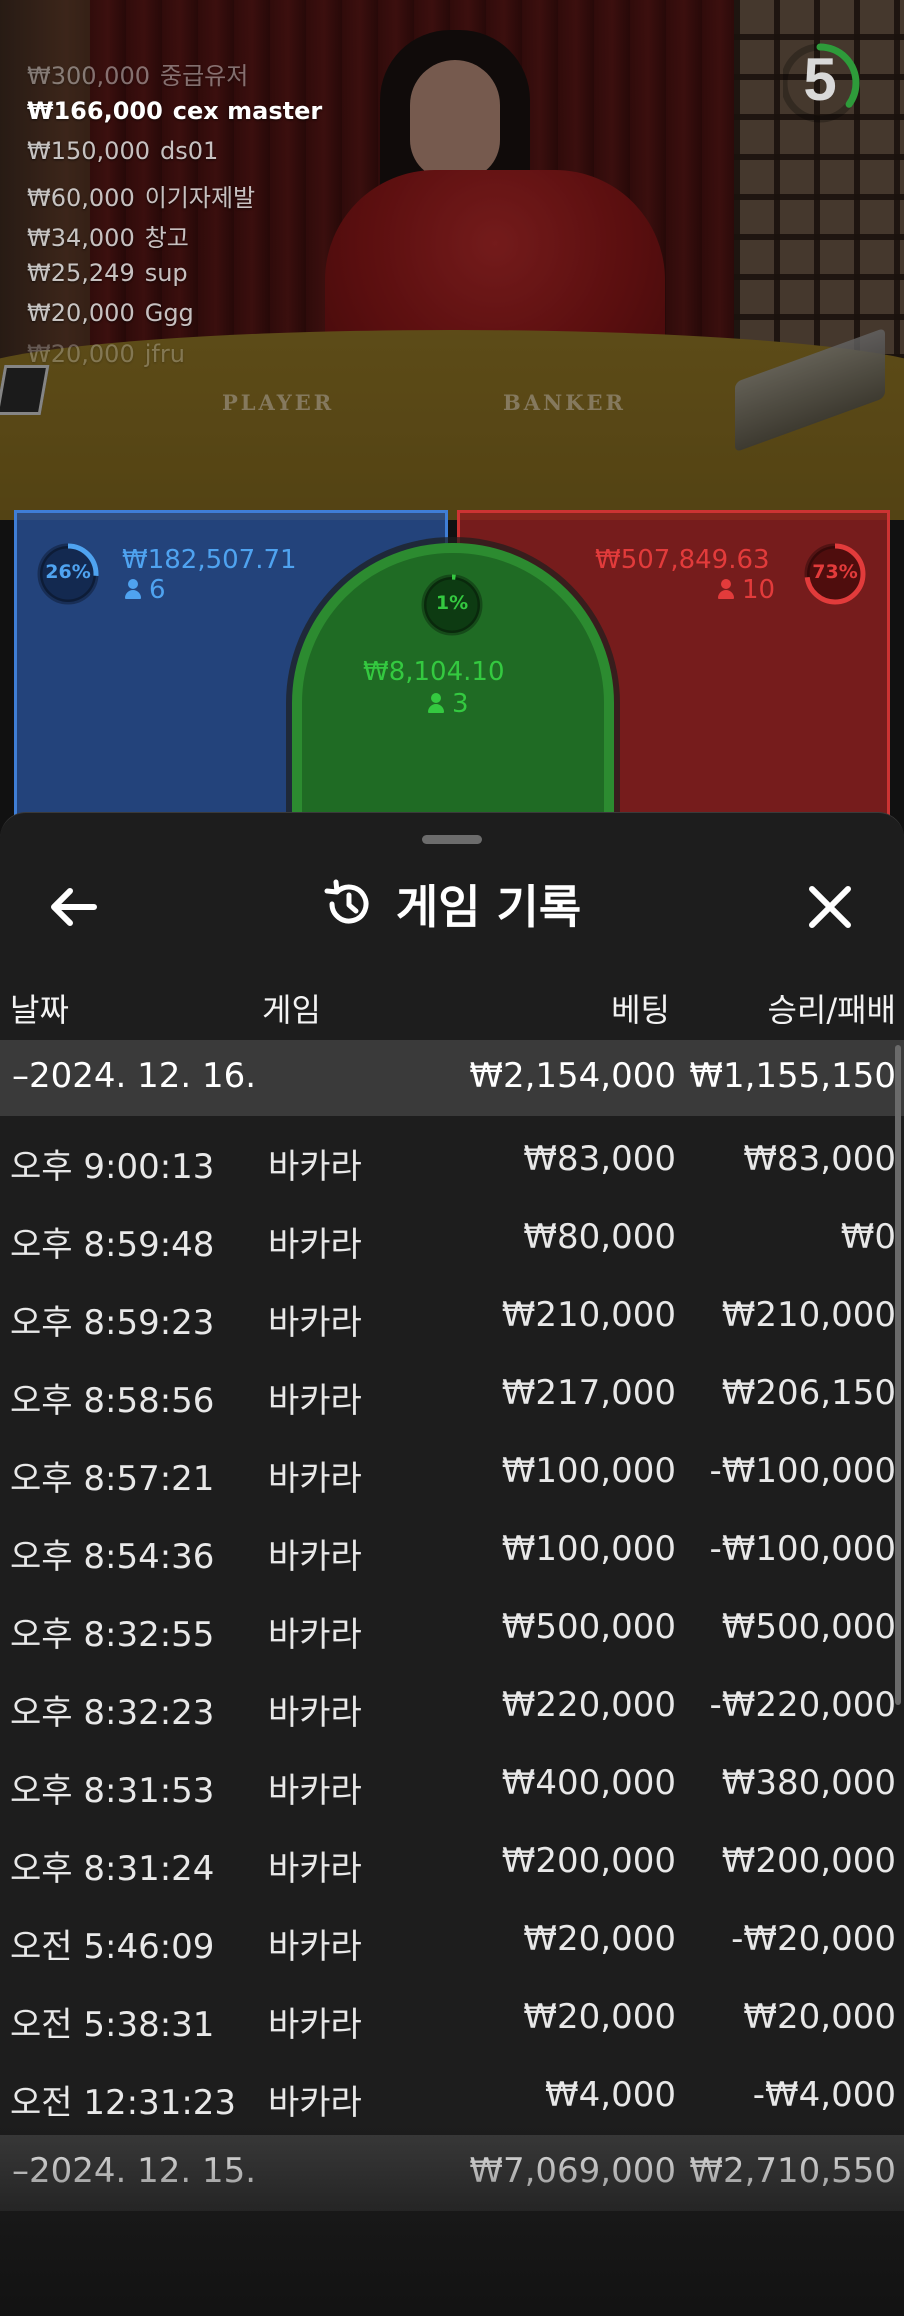 The width and height of the screenshot is (904, 2316). Describe the element at coordinates (588, 1393) in the screenshot. I see `row-bet: ₩217,000` at that location.